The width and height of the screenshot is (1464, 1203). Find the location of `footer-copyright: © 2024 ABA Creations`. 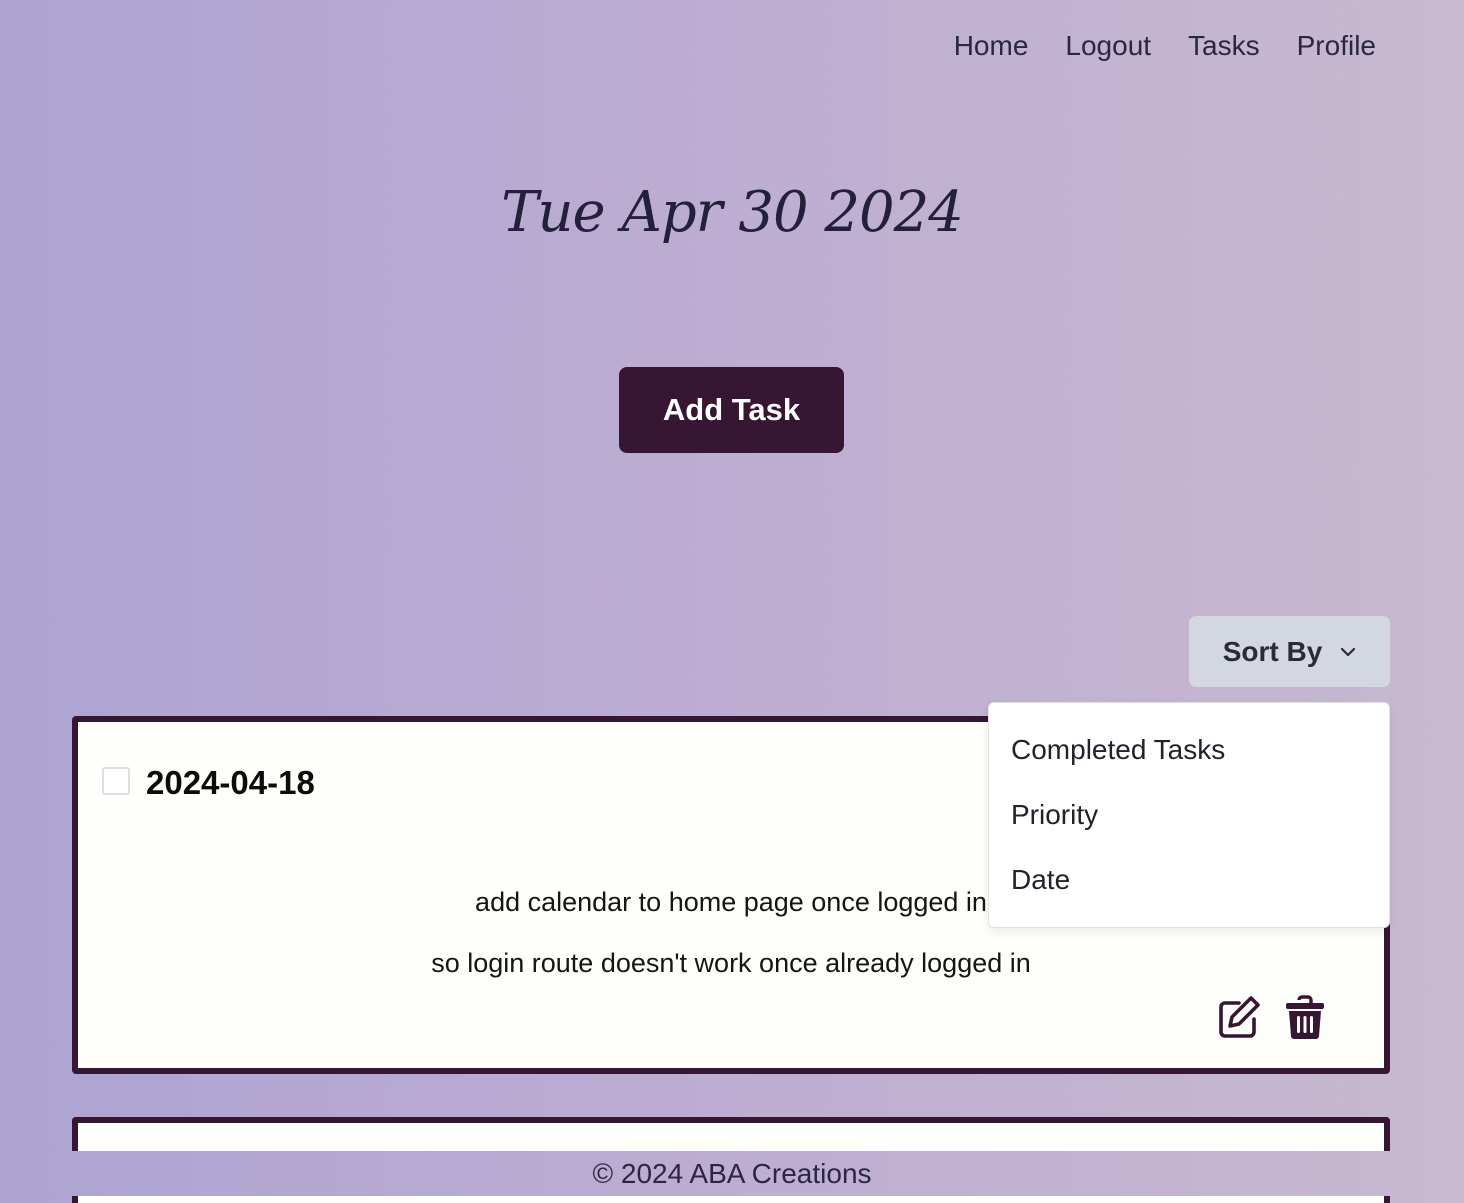

footer-copyright: © 2024 ABA Creations is located at coordinates (732, 1173).